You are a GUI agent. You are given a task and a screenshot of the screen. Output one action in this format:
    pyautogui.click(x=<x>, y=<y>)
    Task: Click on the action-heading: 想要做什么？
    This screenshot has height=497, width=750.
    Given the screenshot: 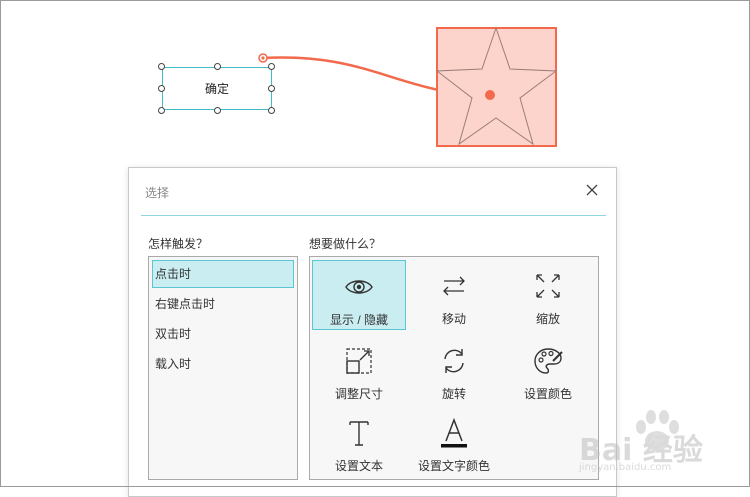 What is the action you would take?
    pyautogui.click(x=345, y=244)
    